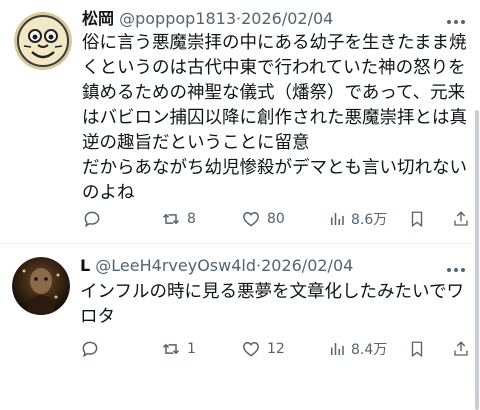 The image size is (480, 410). I want to click on views-count: 8.6万, so click(369, 220).